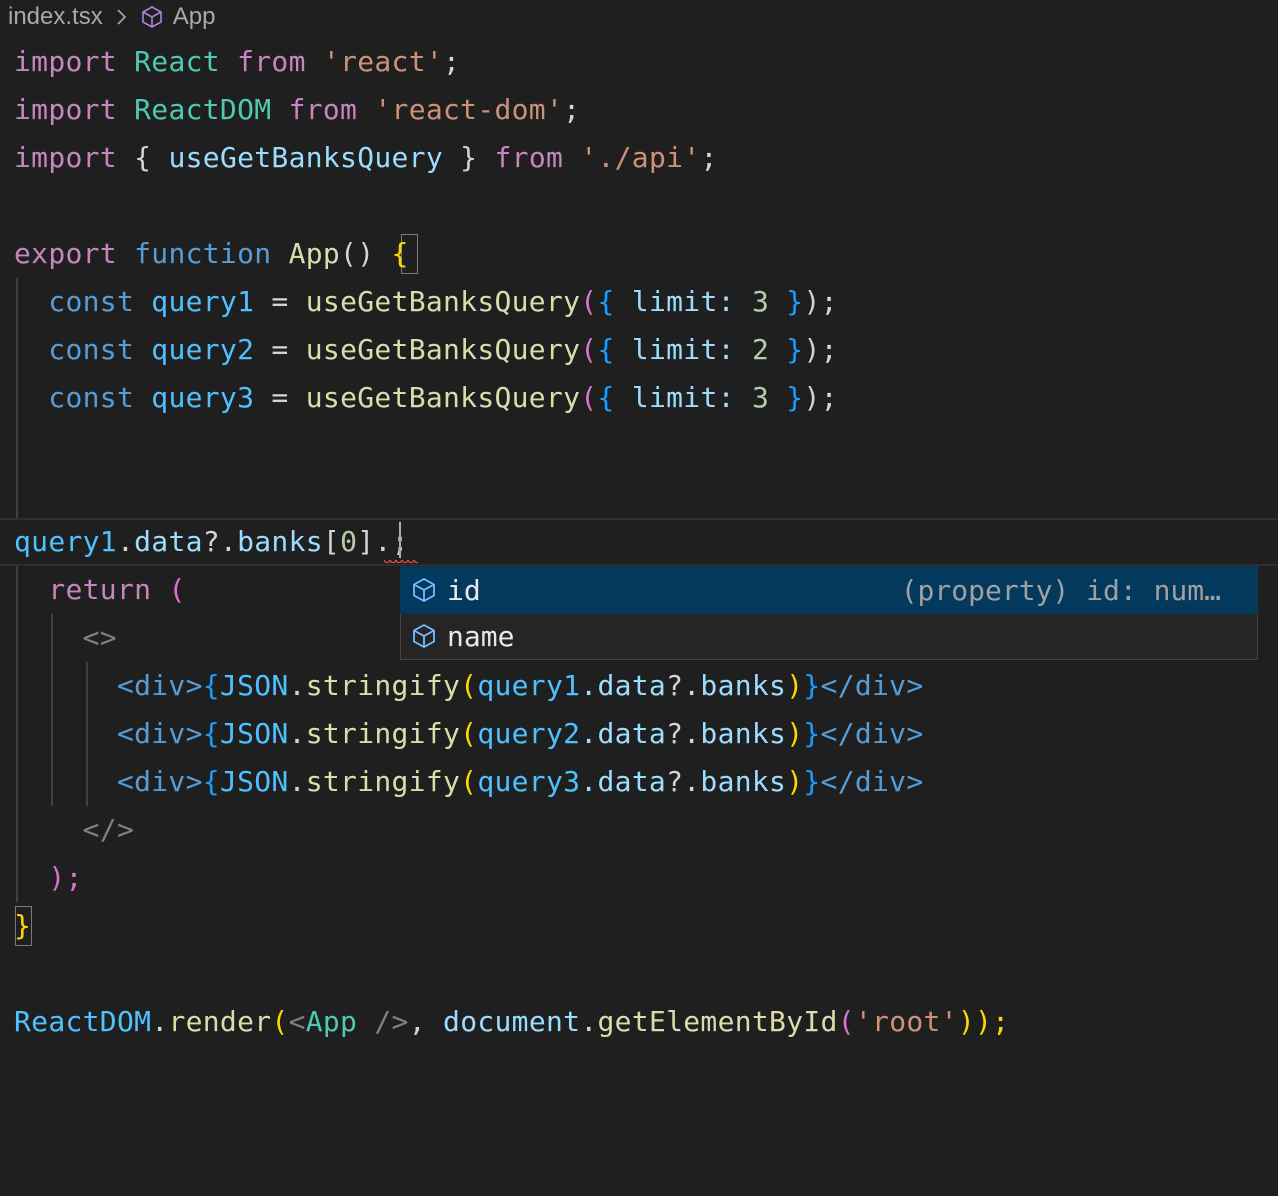 This screenshot has width=1278, height=1196. What do you see at coordinates (983, 1021) in the screenshot?
I see `token: ));` at bounding box center [983, 1021].